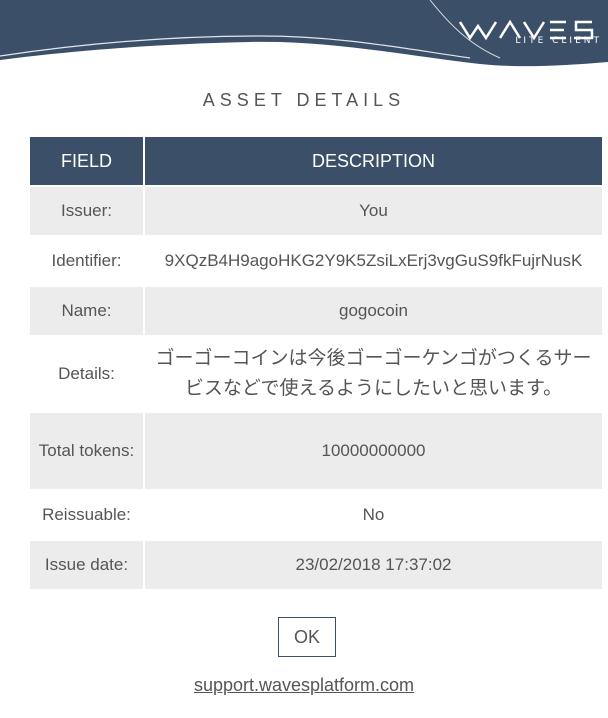  Describe the element at coordinates (307, 637) in the screenshot. I see `ok-button: OK` at that location.